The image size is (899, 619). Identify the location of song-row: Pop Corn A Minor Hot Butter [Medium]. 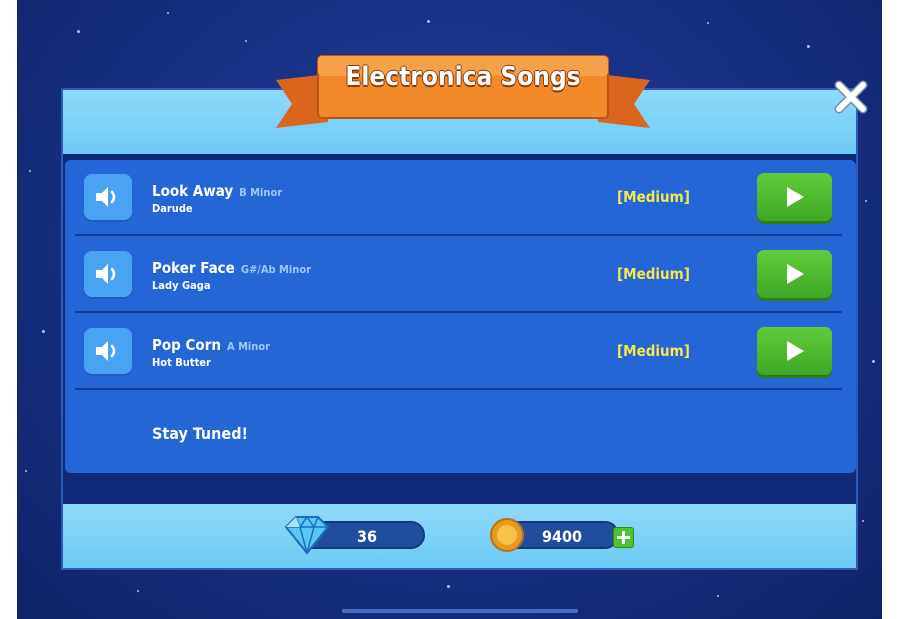
(460, 352).